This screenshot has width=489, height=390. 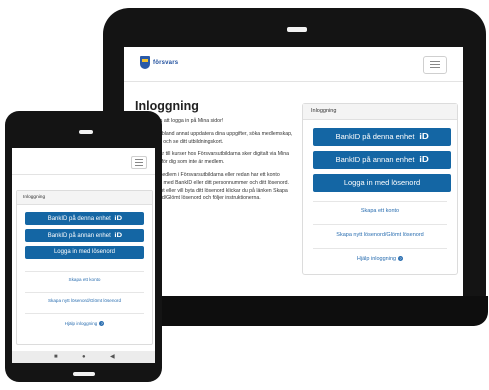 I want to click on back-icon: ◀, so click(x=112, y=357).